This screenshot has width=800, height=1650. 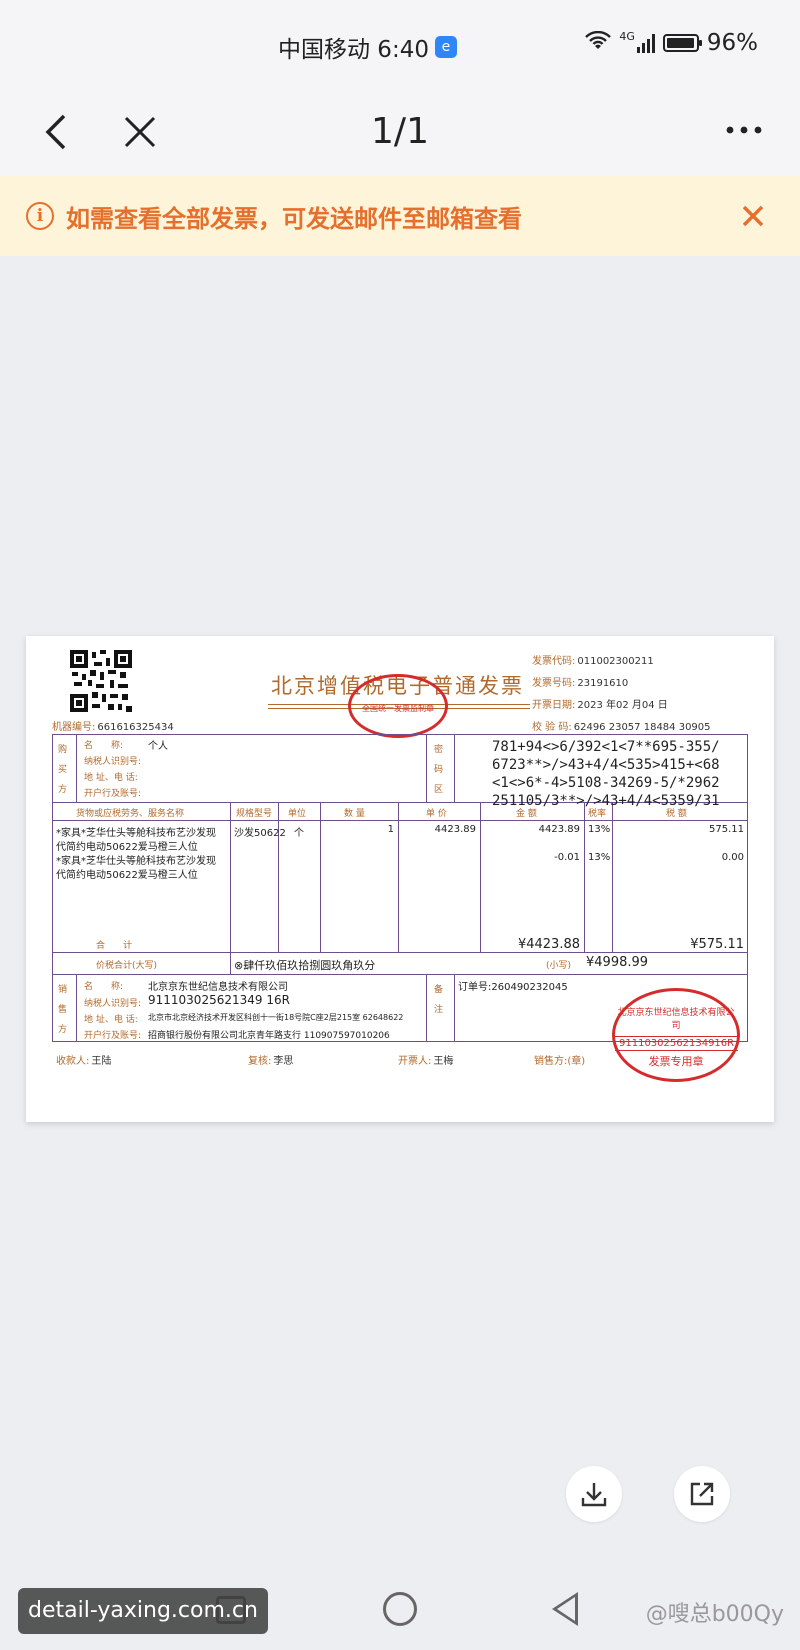 What do you see at coordinates (732, 857) in the screenshot?
I see `item-tax: 0.00` at bounding box center [732, 857].